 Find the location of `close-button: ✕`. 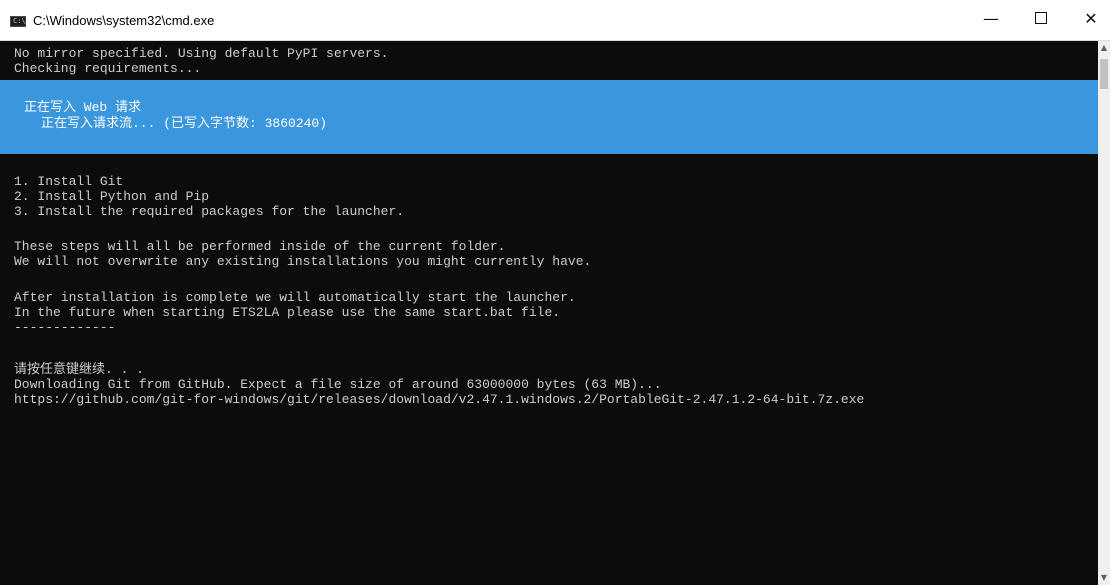

close-button: ✕ is located at coordinates (1089, 20).